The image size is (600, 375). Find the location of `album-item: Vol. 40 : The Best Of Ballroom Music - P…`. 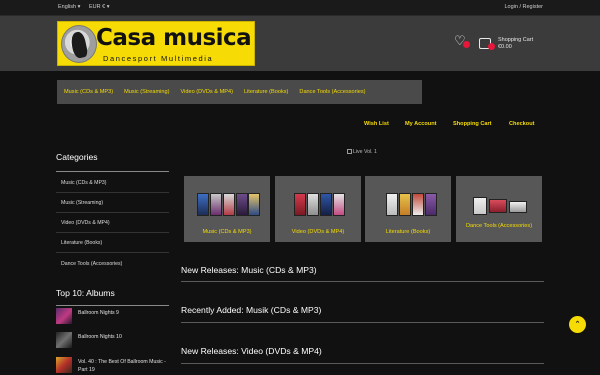

album-item: Vol. 40 : The Best Of Ballroom Music - P… is located at coordinates (112, 366).